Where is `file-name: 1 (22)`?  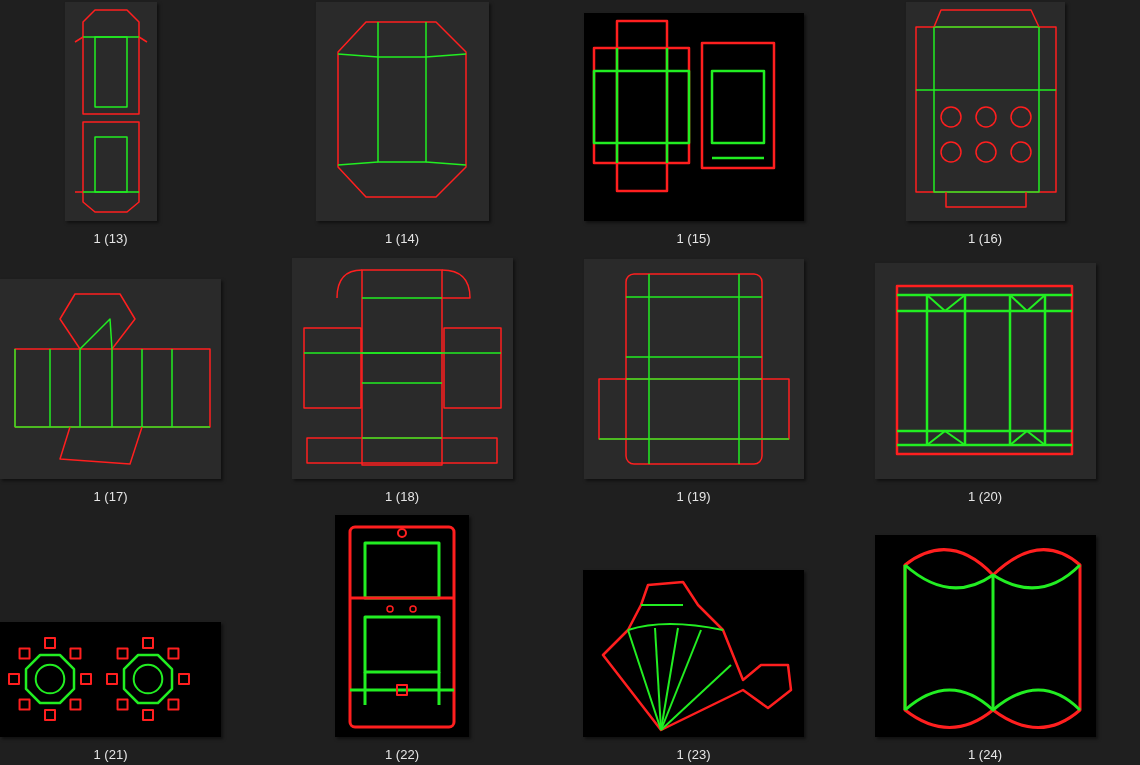
file-name: 1 (22) is located at coordinates (402, 755).